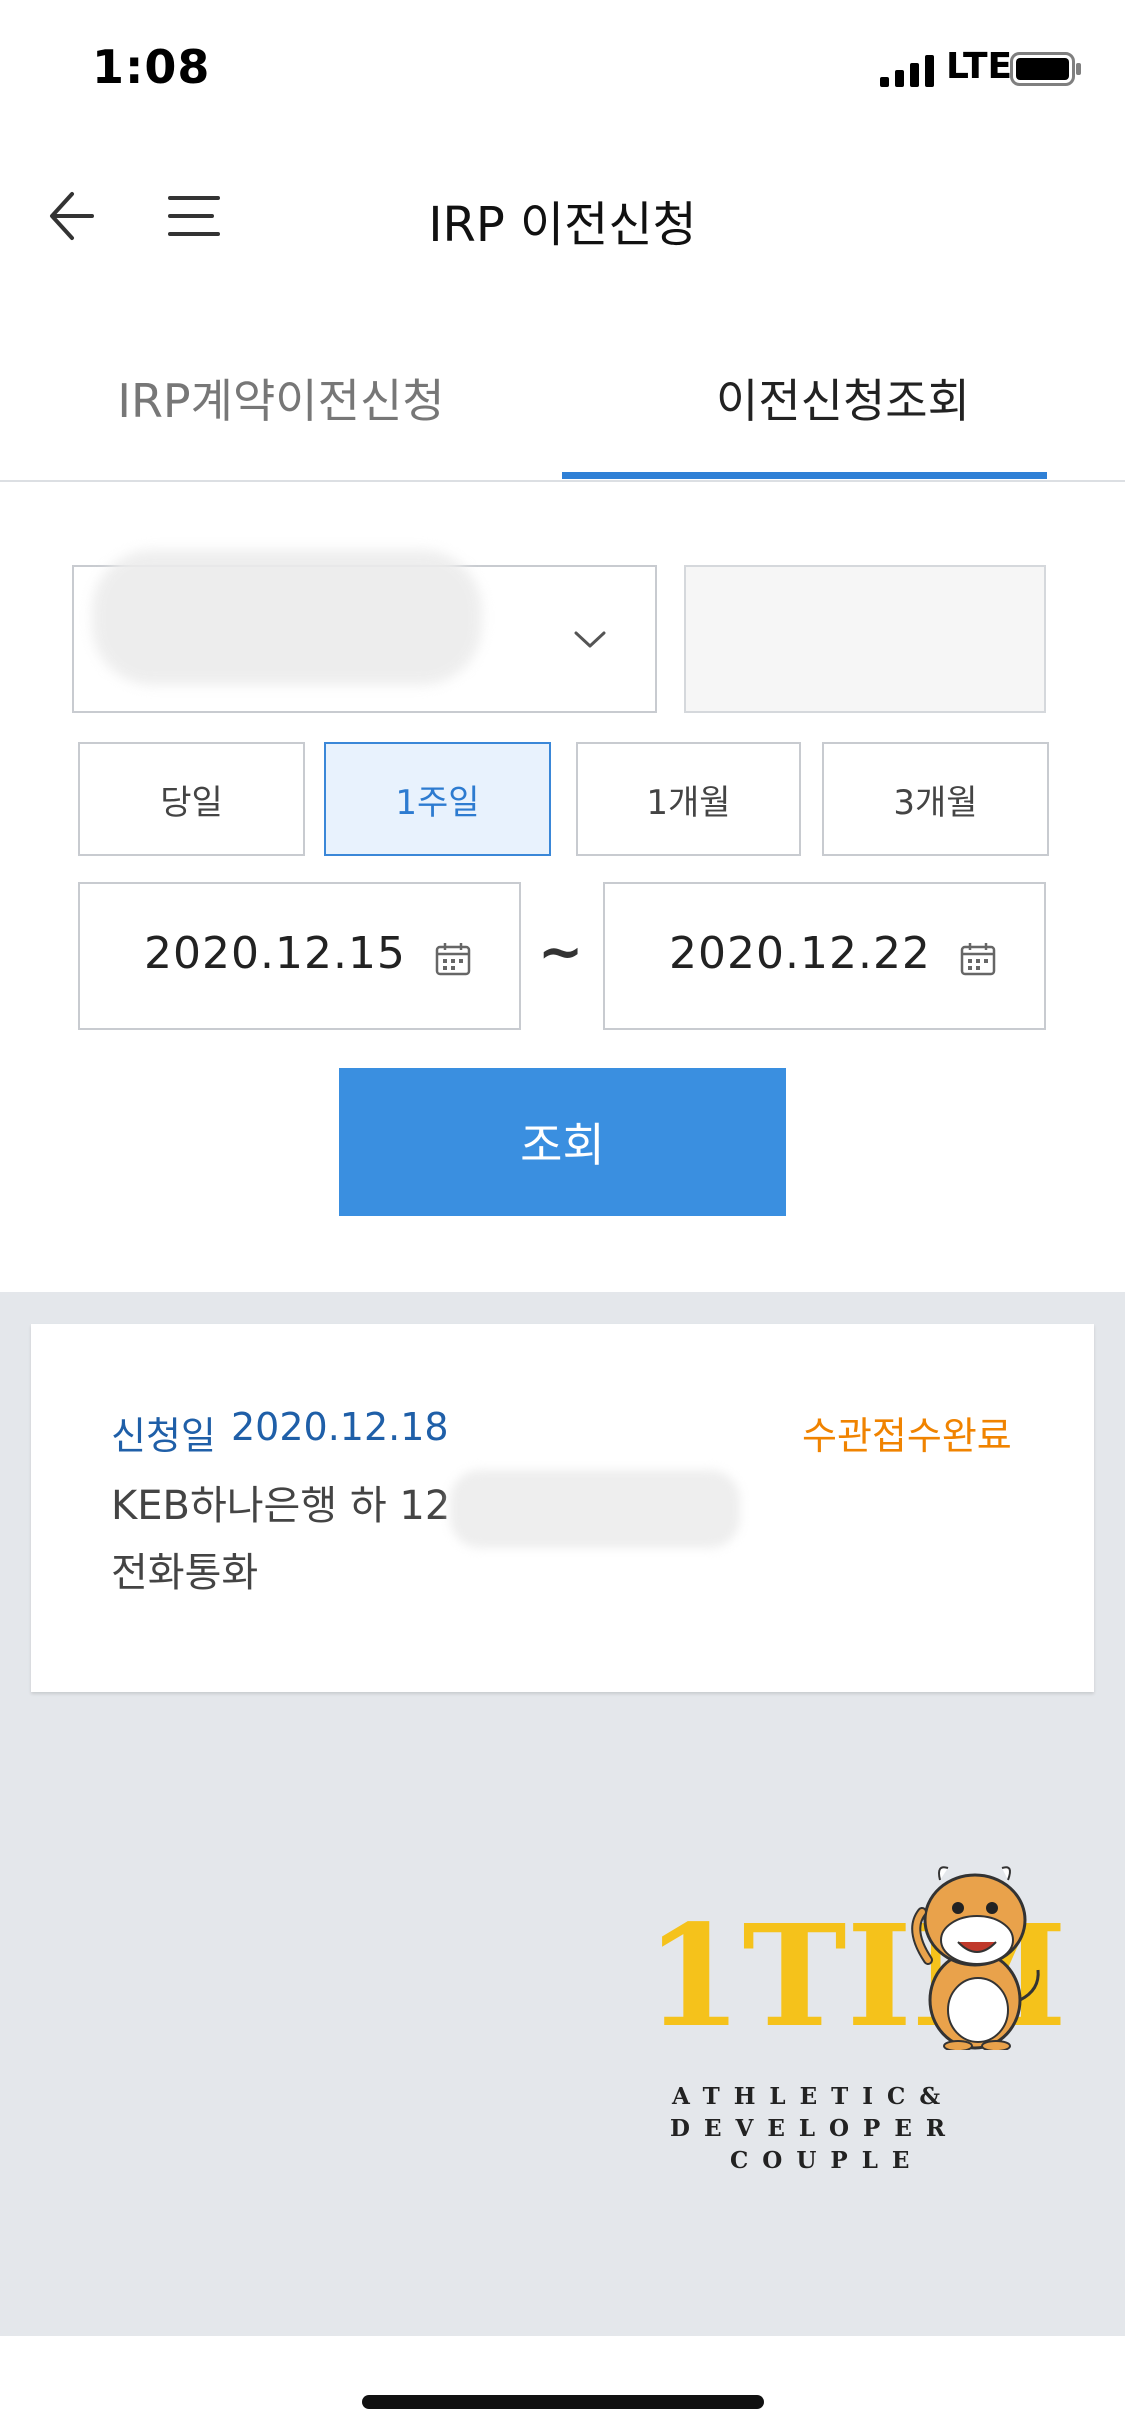 The image size is (1125, 2436). I want to click on status-badge: 수관접수완료, so click(907, 1436).